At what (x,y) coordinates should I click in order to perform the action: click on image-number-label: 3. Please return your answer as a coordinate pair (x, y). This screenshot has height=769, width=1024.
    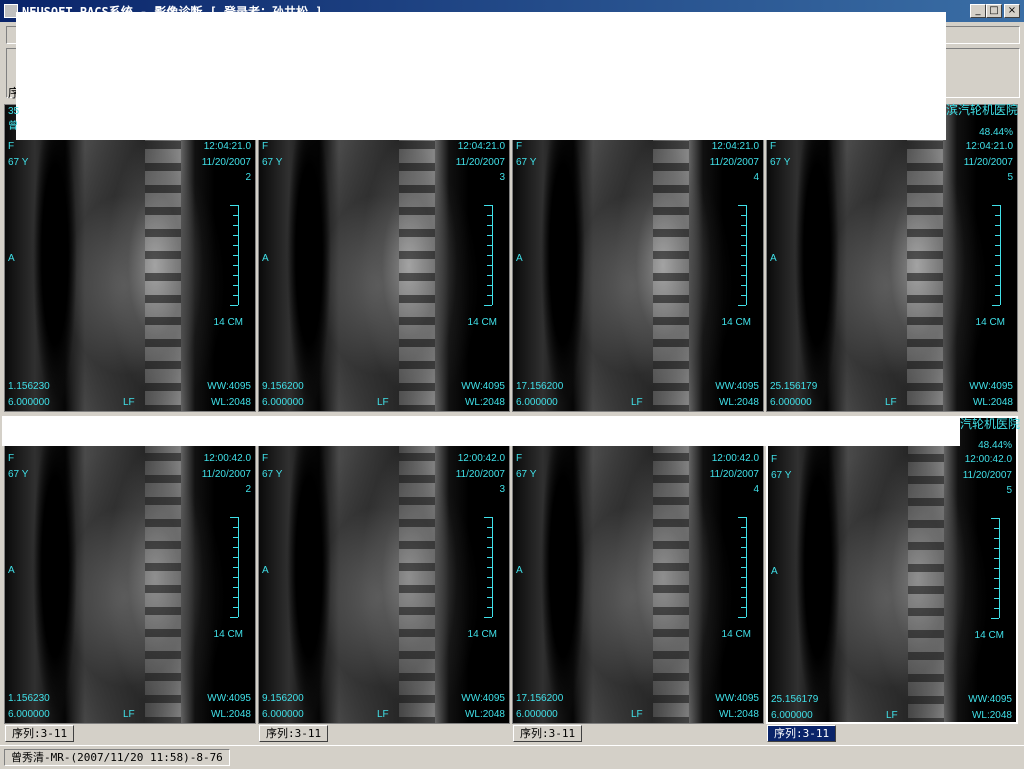
    Looking at the image, I should click on (502, 489).